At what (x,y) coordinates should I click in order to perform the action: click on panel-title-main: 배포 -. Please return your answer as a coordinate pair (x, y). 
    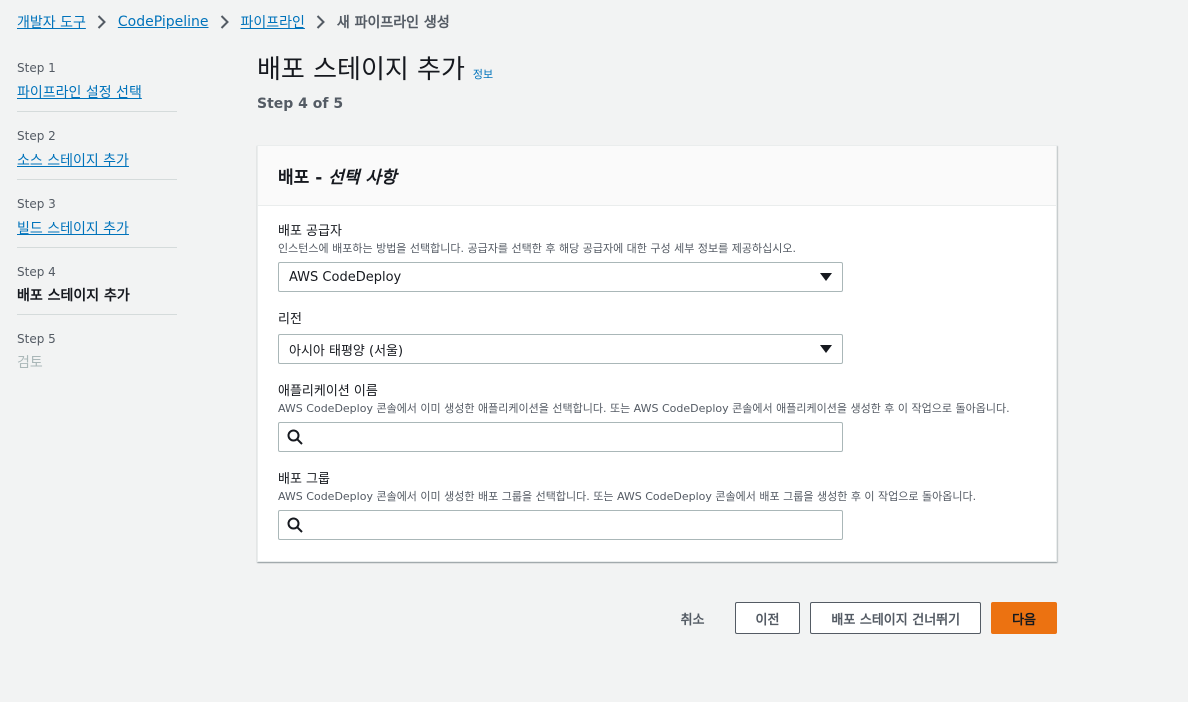
    Looking at the image, I should click on (303, 178).